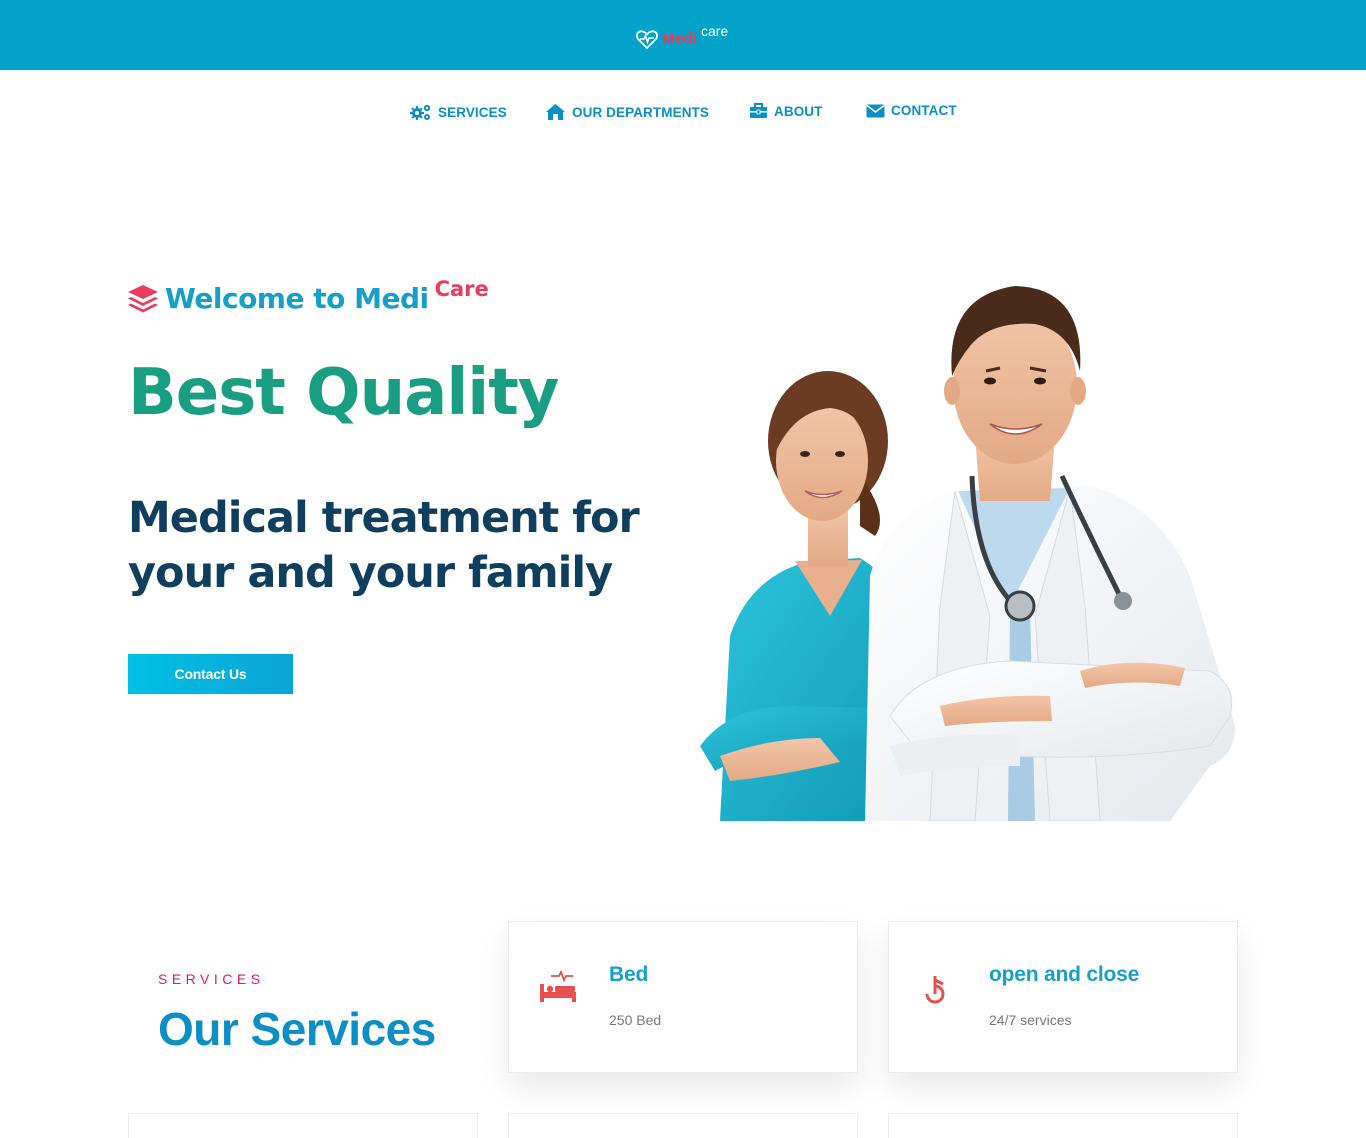 The width and height of the screenshot is (1366, 1138). What do you see at coordinates (924, 110) in the screenshot?
I see `nav-label-contact: CONTACT` at bounding box center [924, 110].